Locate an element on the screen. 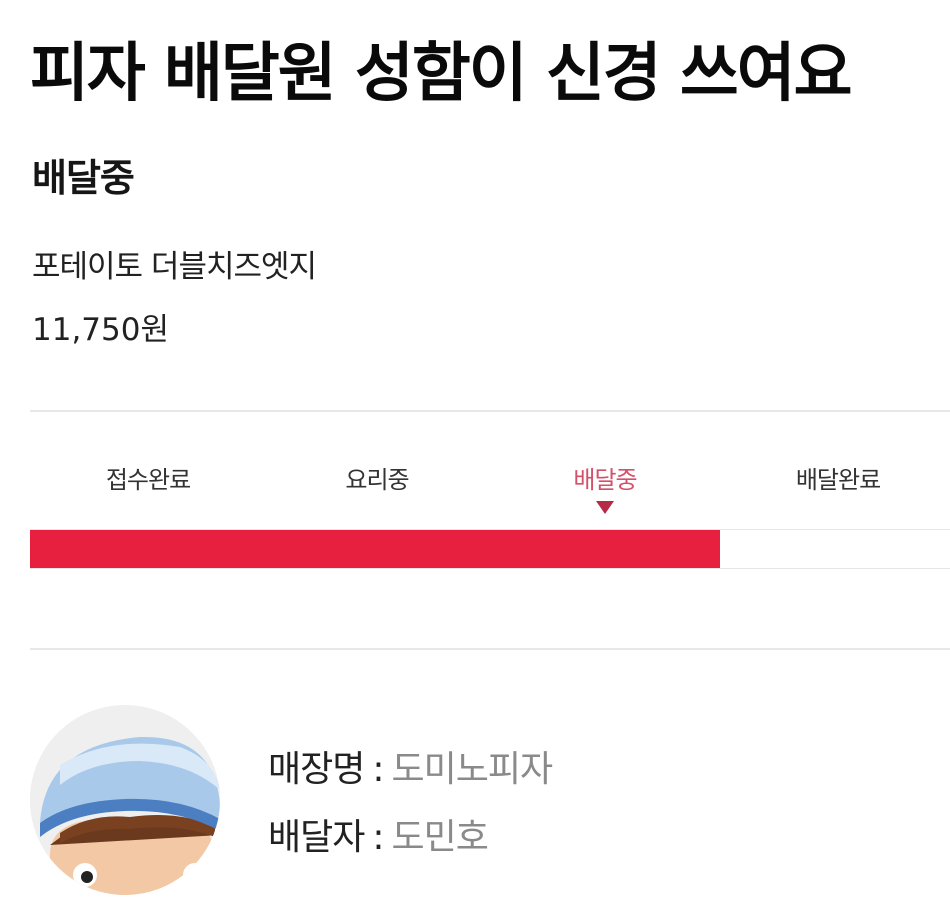 This screenshot has width=950, height=901. store-name-label: 매장명 is located at coordinates (316, 769).